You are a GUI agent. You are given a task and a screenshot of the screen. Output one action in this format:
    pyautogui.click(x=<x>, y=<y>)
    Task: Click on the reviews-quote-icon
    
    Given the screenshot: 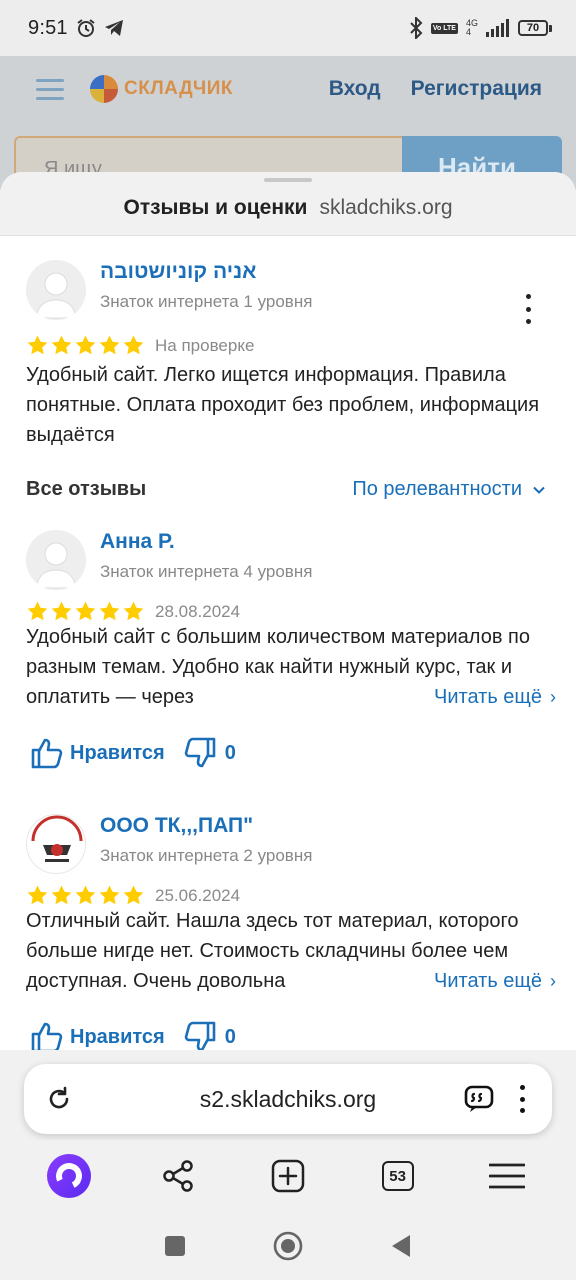 What is the action you would take?
    pyautogui.click(x=479, y=1099)
    